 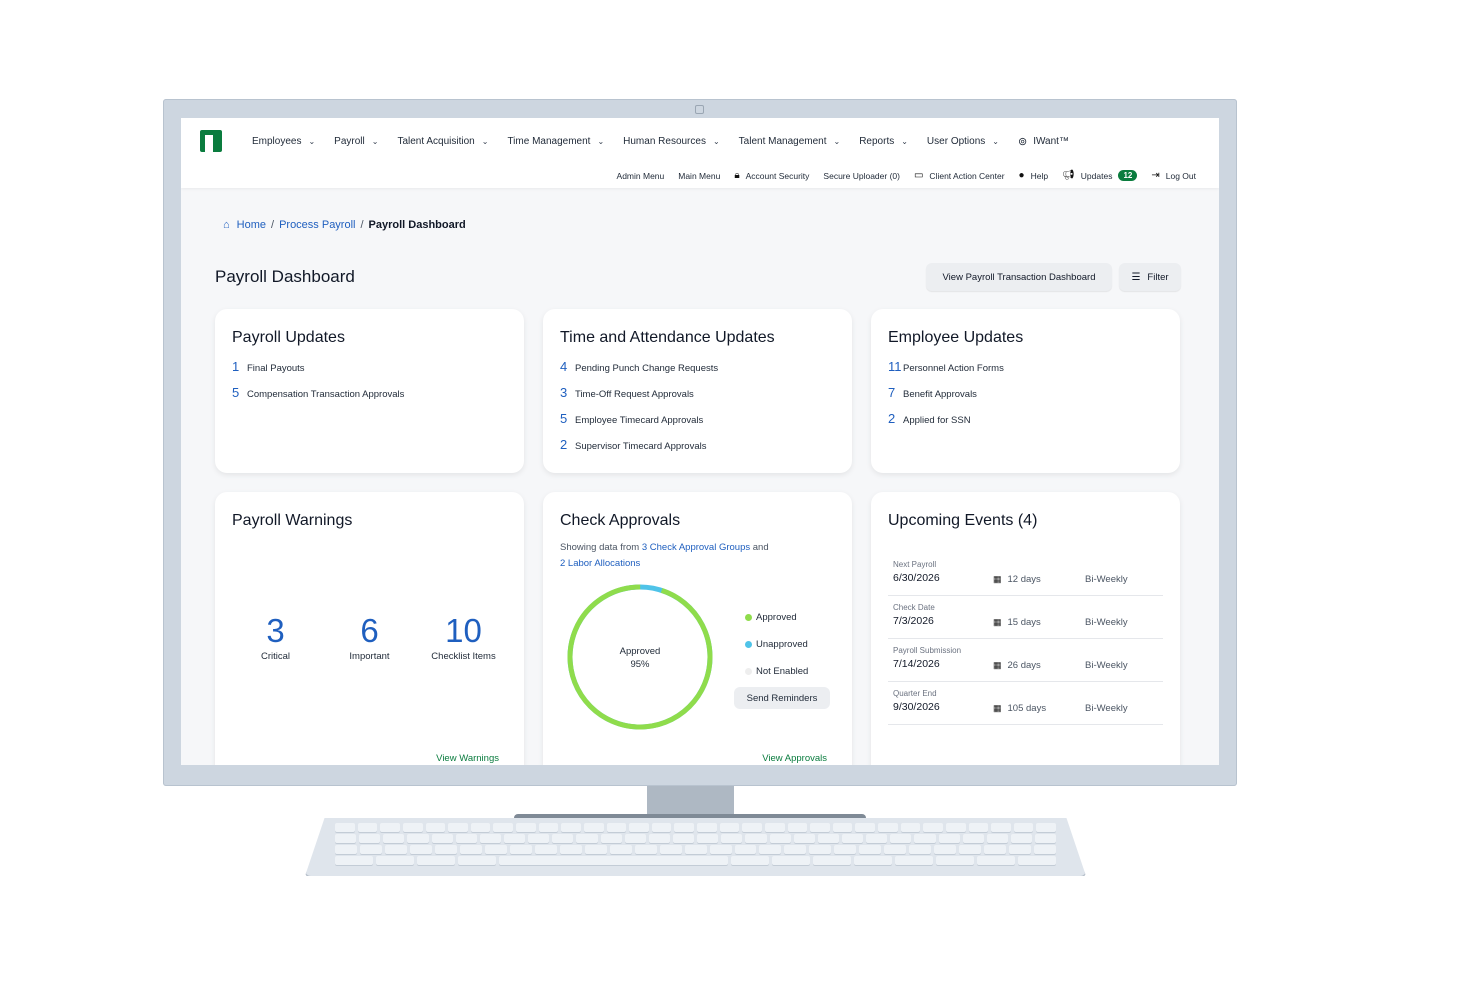 I want to click on nav-human-resources: Human Resources ⌄, so click(x=671, y=141).